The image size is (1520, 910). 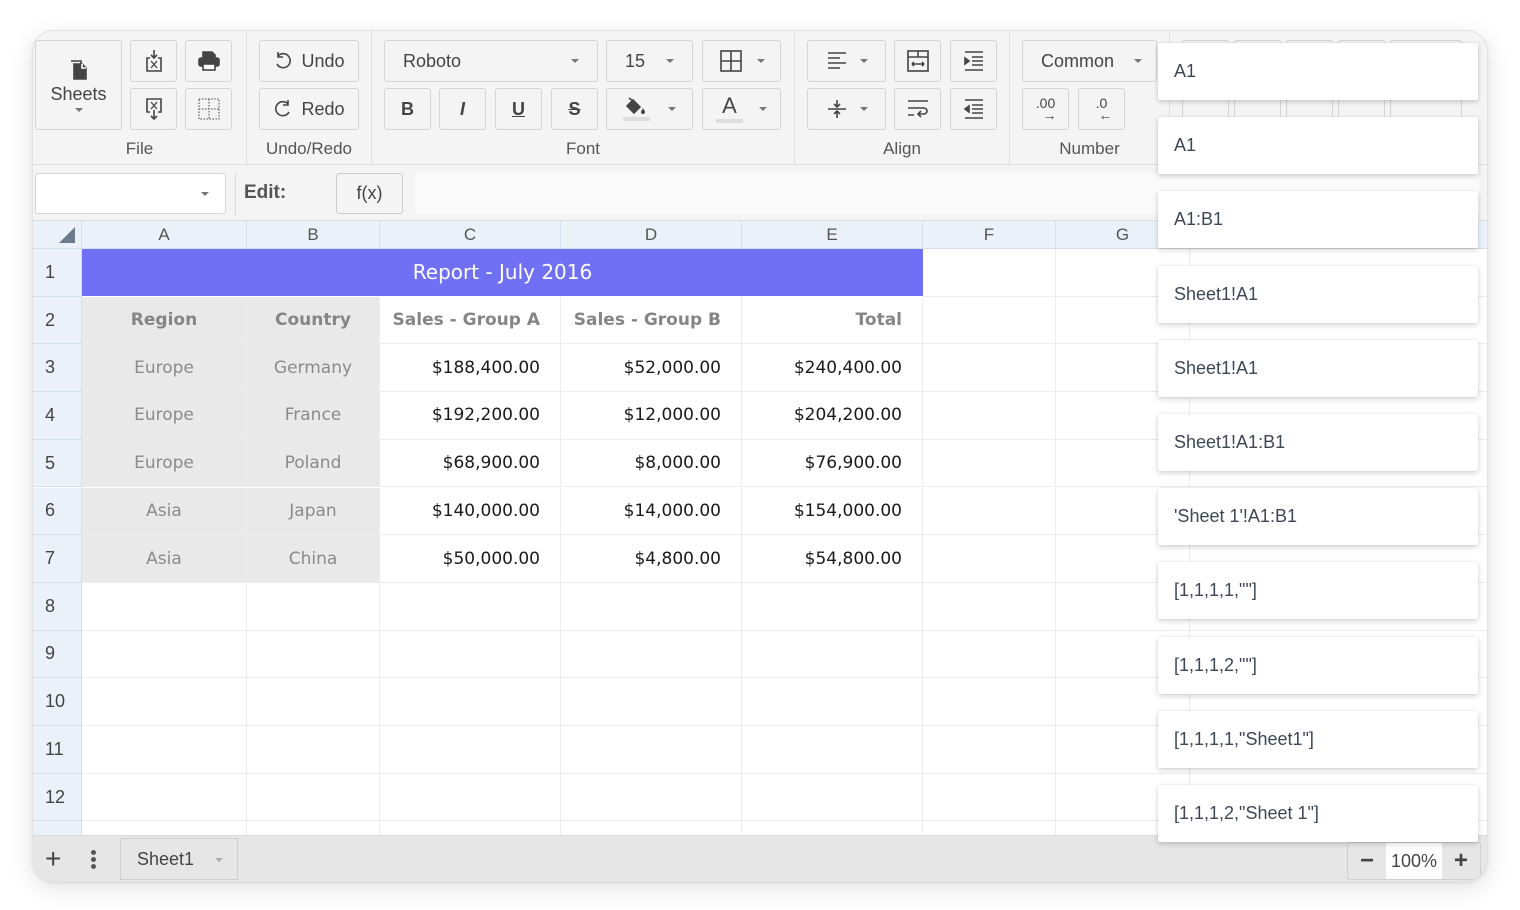 I want to click on row-header: 12, so click(x=57, y=797).